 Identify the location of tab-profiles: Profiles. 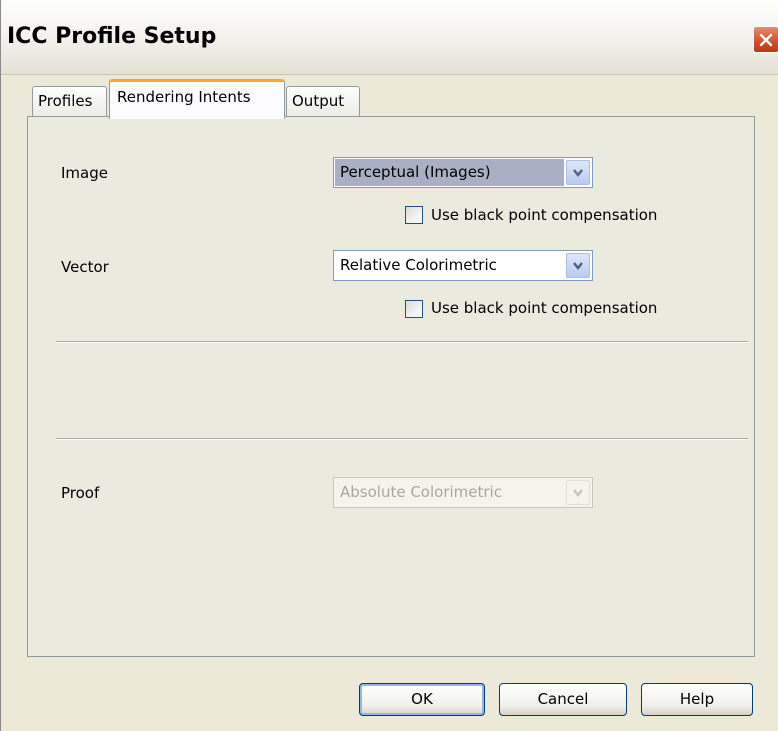
(69, 101).